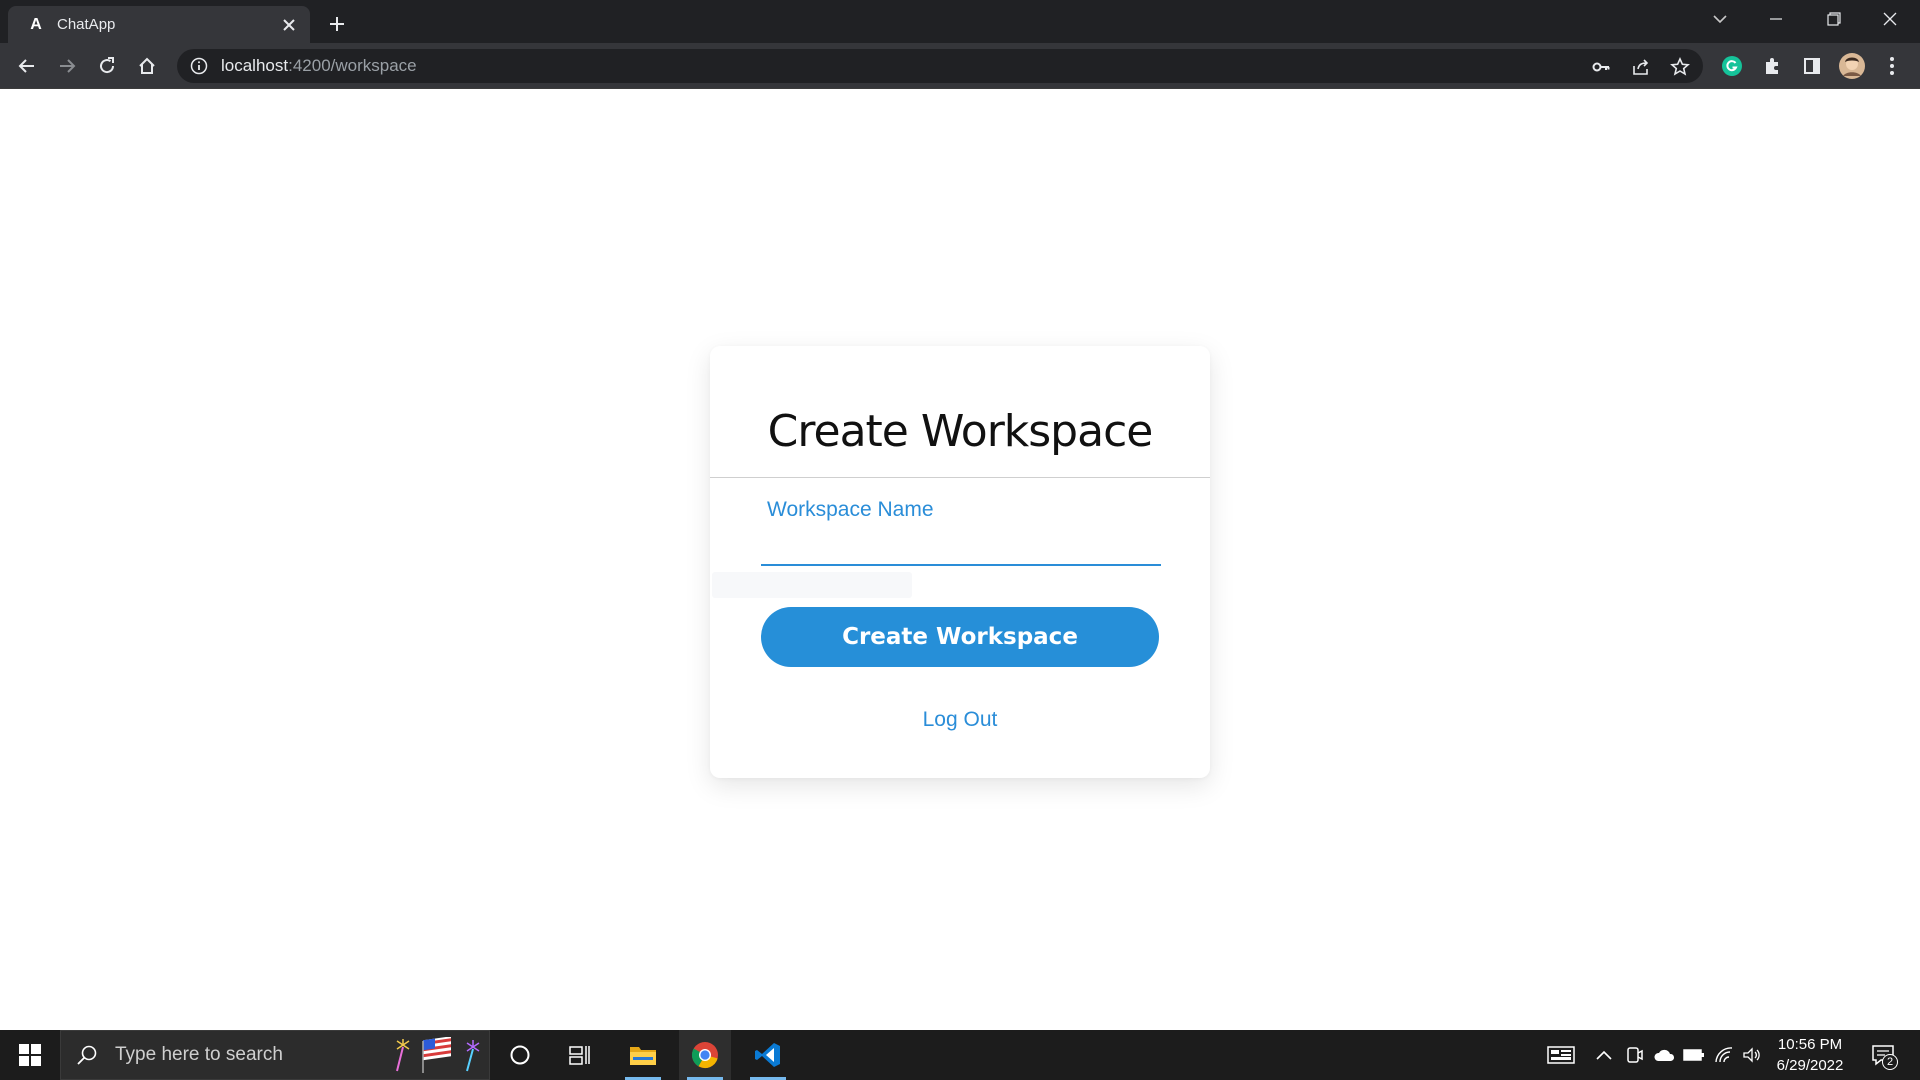 This screenshot has height=1080, width=1920. Describe the element at coordinates (255, 65) in the screenshot. I see `url-host: localhost` at that location.